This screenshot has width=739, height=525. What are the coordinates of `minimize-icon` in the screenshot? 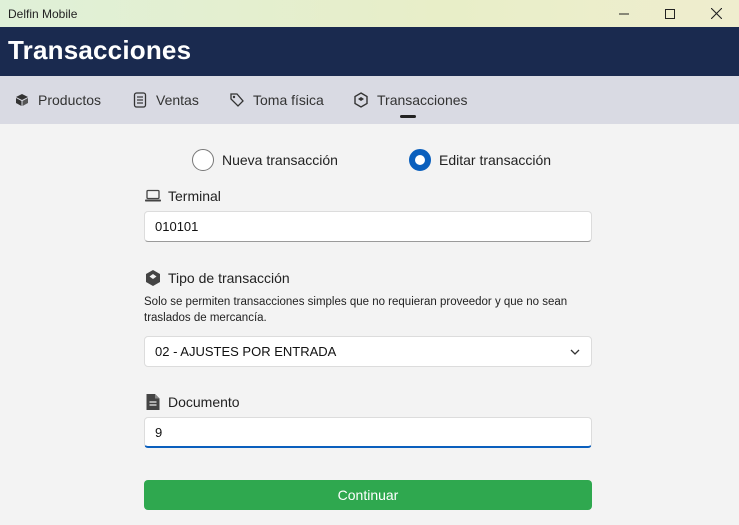 It's located at (624, 13).